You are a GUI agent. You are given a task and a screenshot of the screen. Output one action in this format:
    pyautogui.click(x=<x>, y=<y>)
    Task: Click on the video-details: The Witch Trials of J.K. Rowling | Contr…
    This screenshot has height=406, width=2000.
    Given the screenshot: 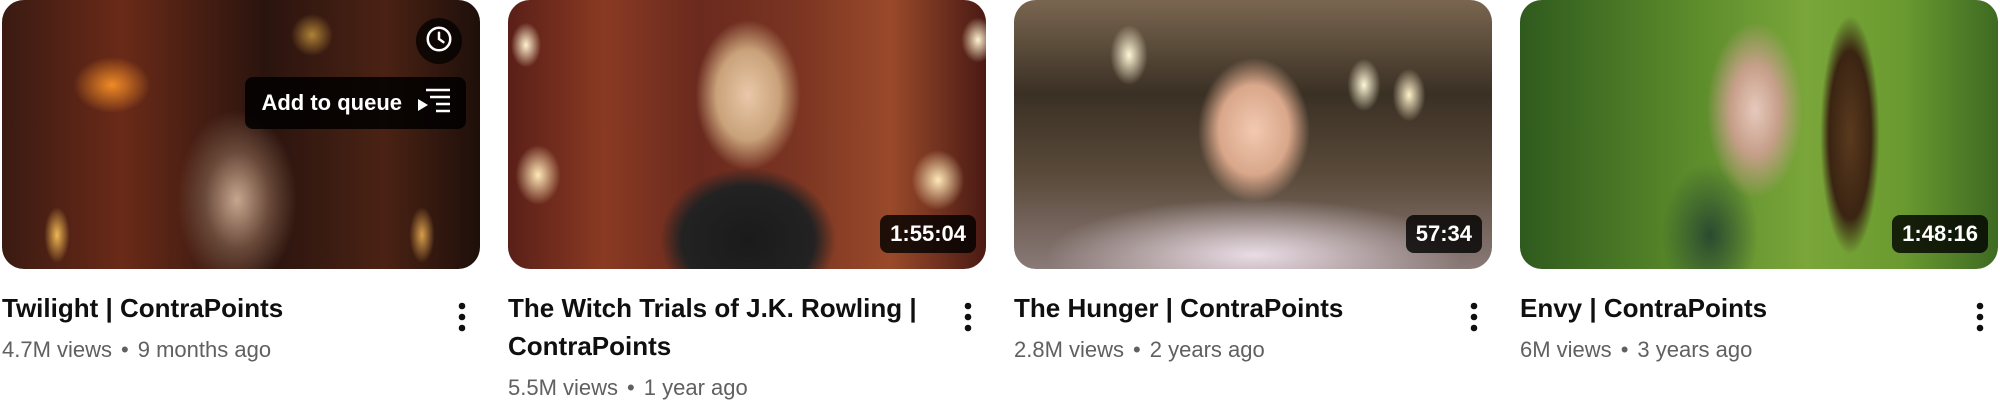 What is the action you would take?
    pyautogui.click(x=747, y=336)
    